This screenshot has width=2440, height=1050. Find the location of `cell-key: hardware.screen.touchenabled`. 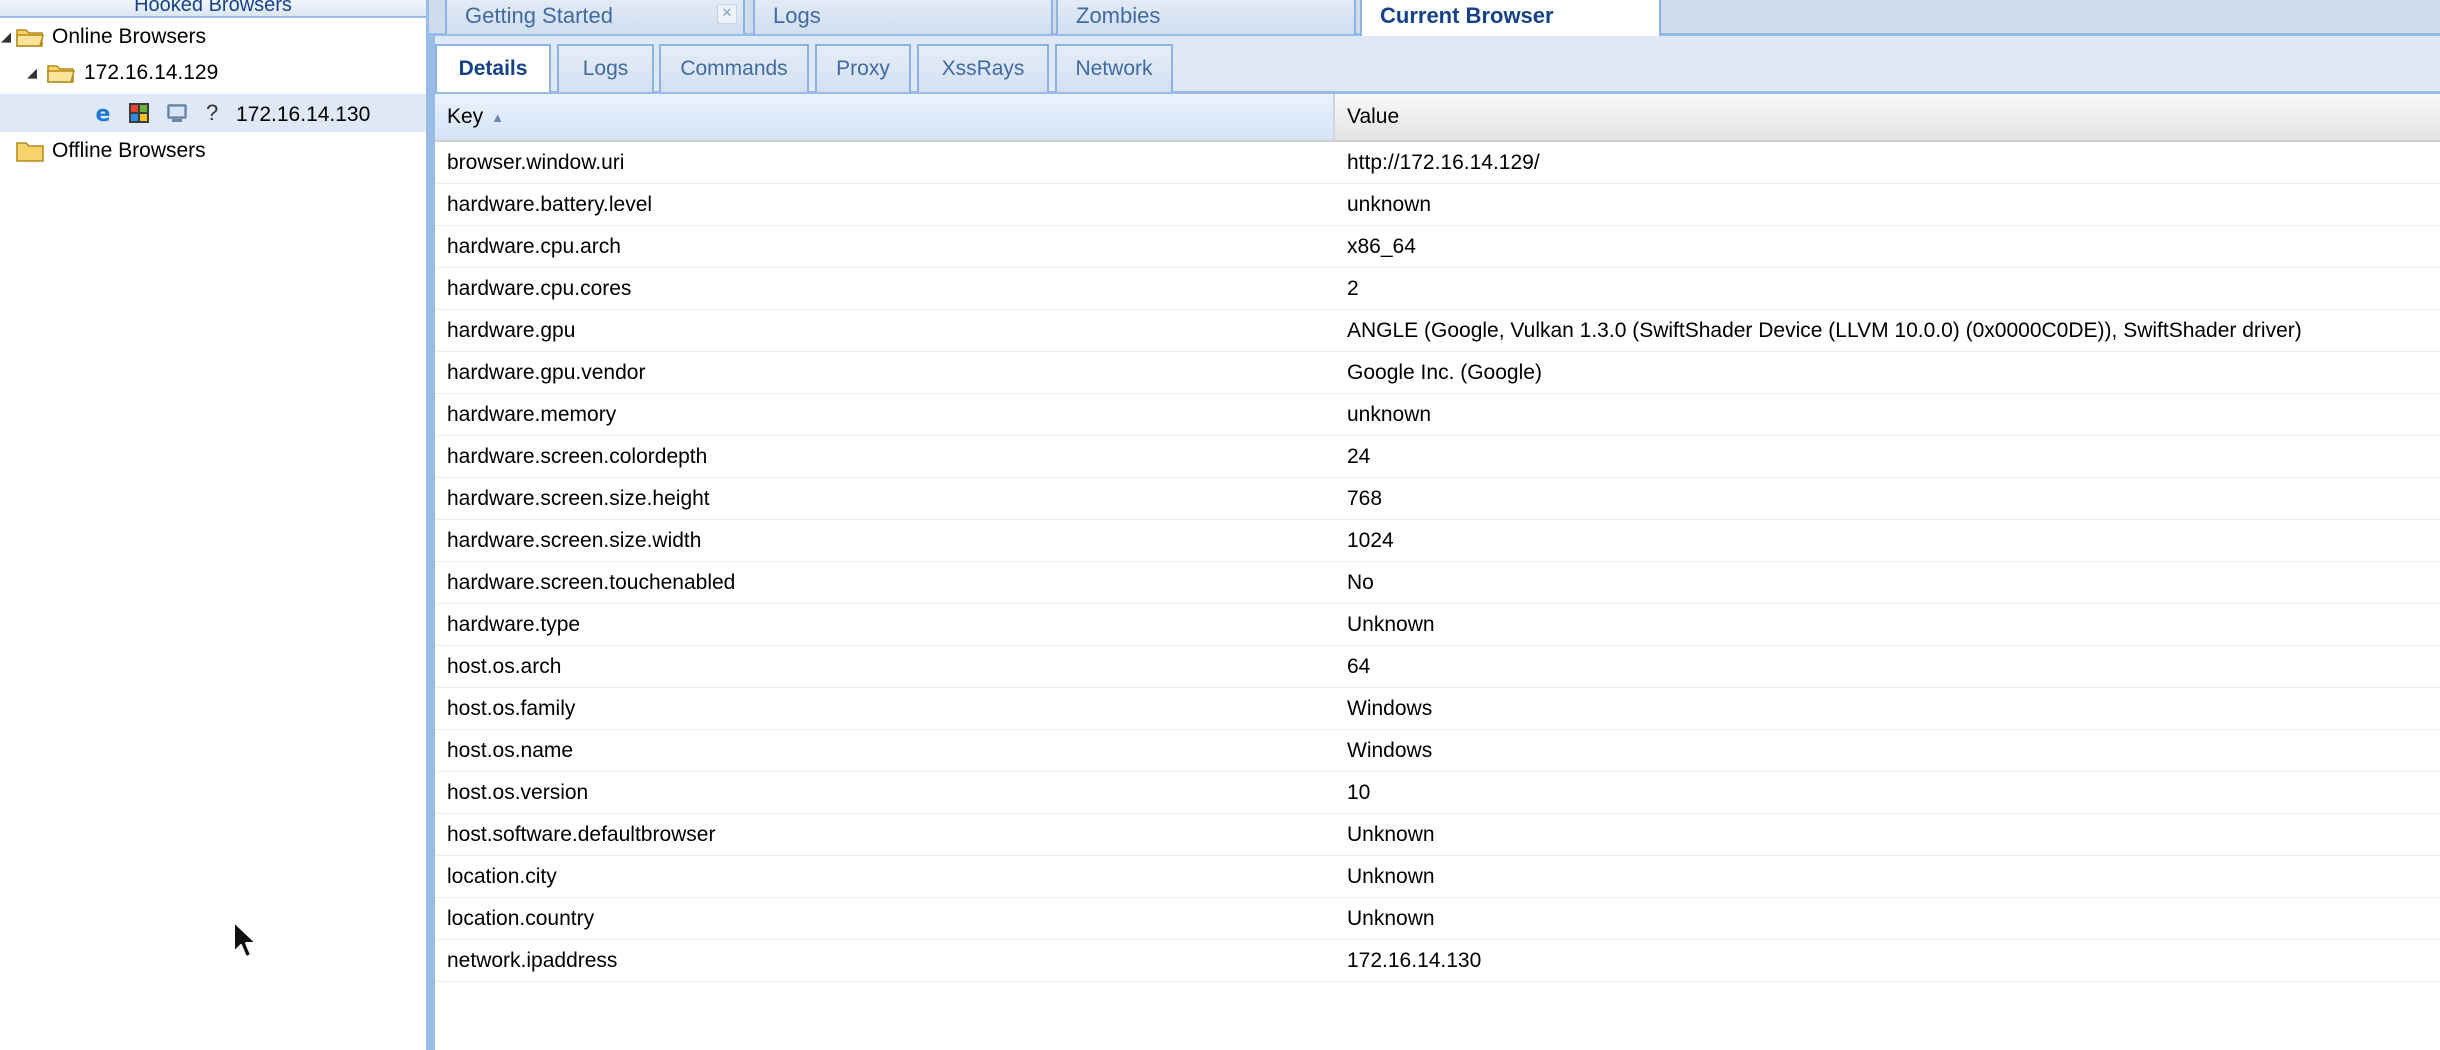

cell-key: hardware.screen.touchenabled is located at coordinates (591, 582).